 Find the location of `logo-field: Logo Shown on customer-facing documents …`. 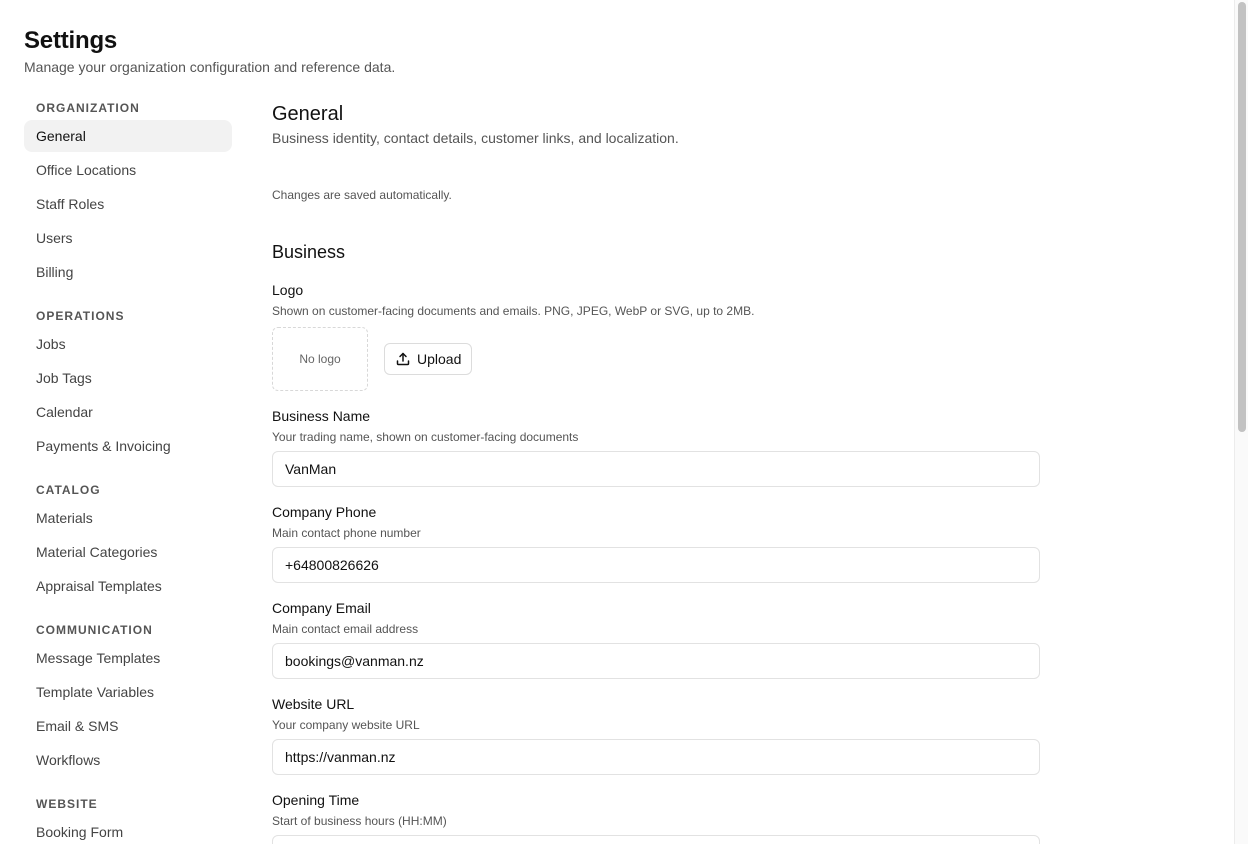

logo-field: Logo Shown on customer-facing documents … is located at coordinates (656, 336).